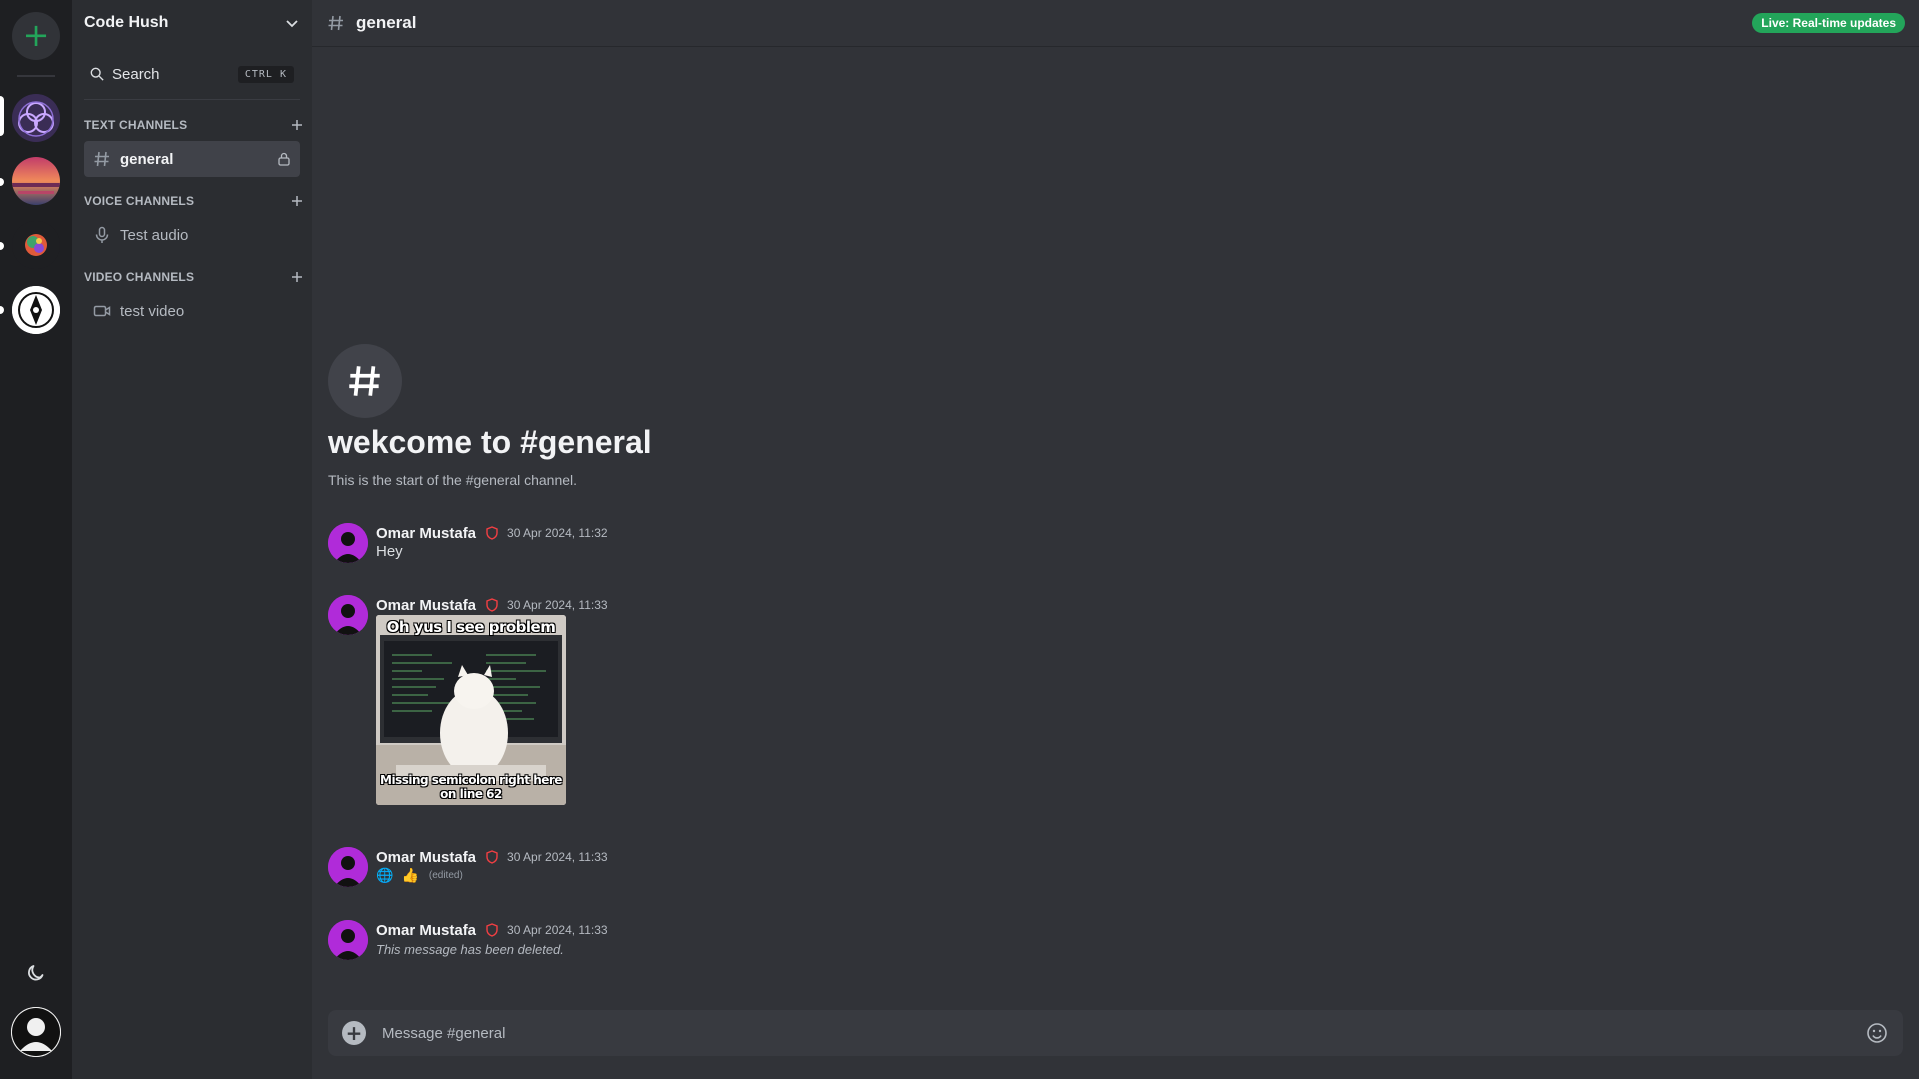 The height and width of the screenshot is (1079, 1919). What do you see at coordinates (284, 159) in the screenshot?
I see `lock-icon` at bounding box center [284, 159].